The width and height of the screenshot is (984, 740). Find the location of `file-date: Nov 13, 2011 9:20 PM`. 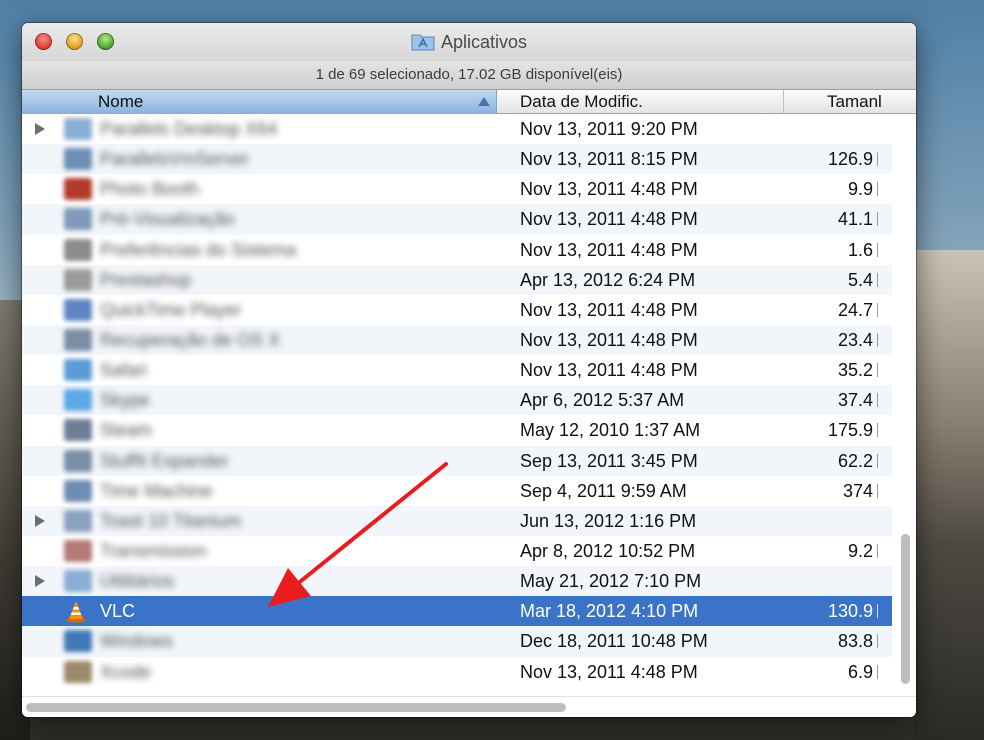

file-date: Nov 13, 2011 9:20 PM is located at coordinates (609, 129).